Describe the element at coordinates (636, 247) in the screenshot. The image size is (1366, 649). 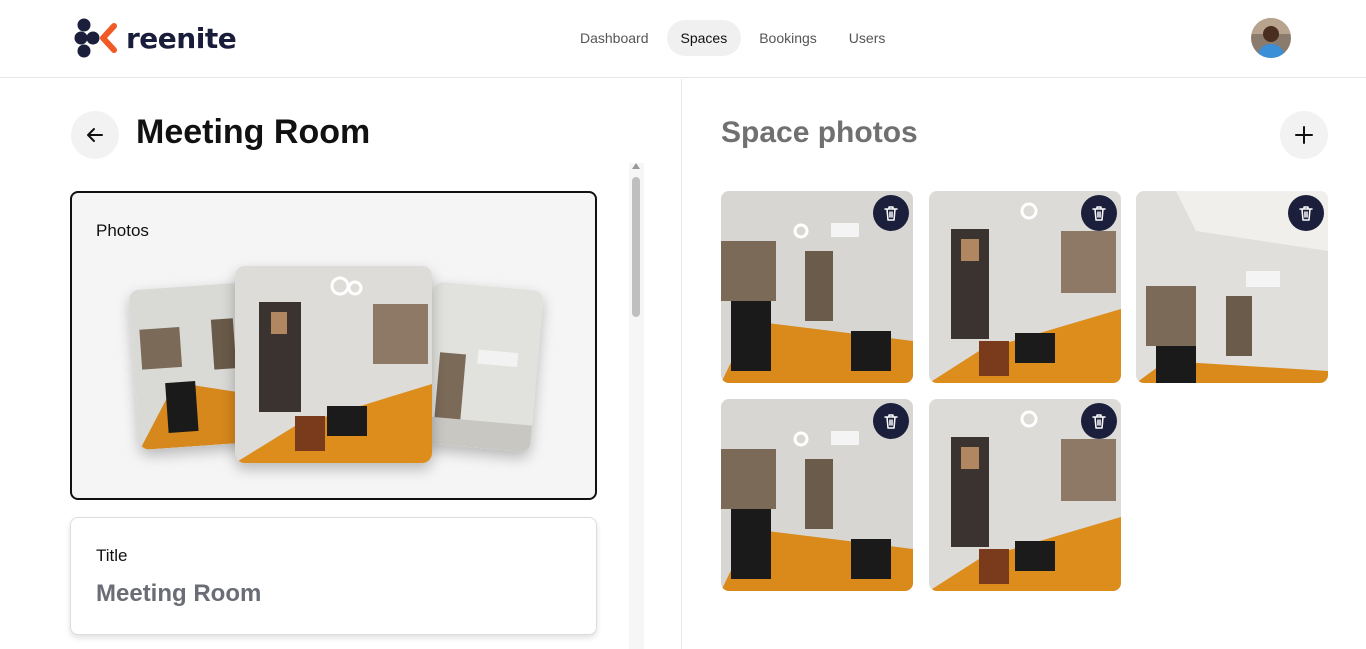
I see `scroll-thumb` at that location.